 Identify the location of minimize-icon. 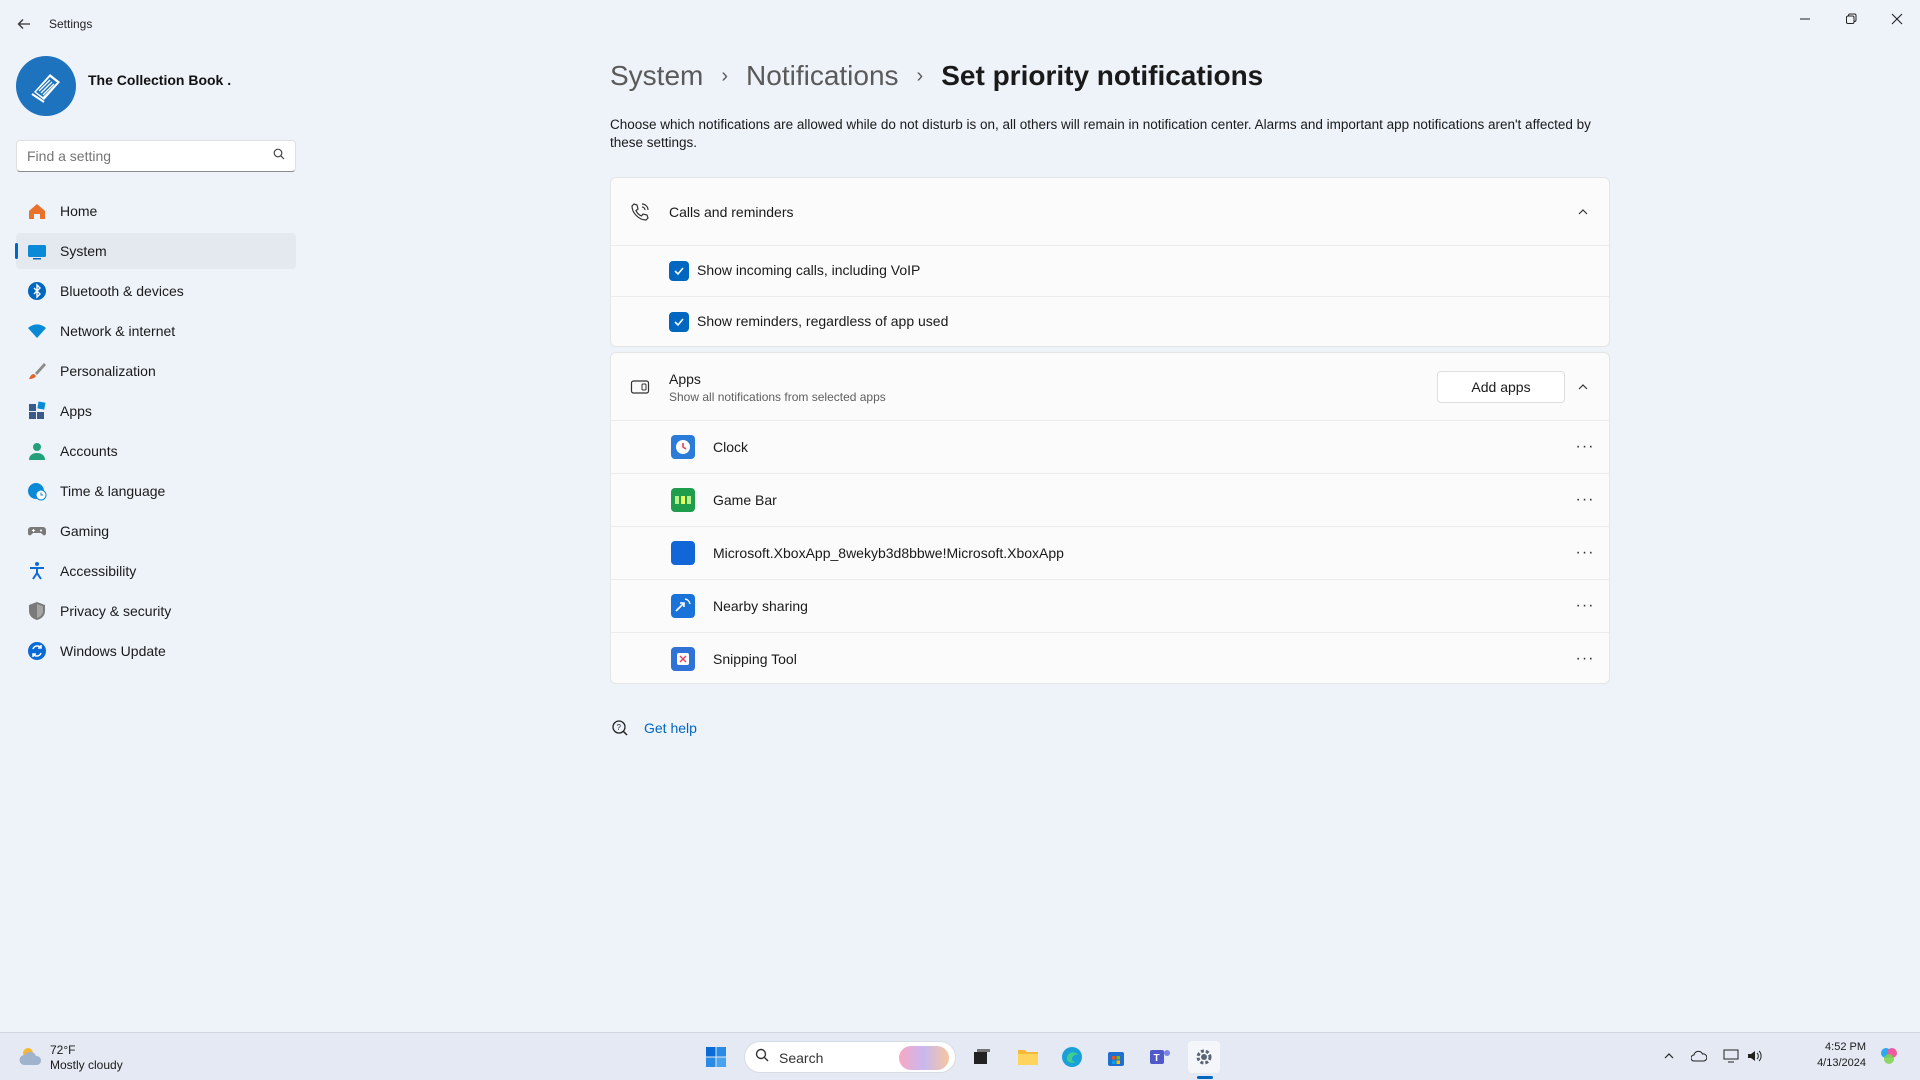
(1805, 19).